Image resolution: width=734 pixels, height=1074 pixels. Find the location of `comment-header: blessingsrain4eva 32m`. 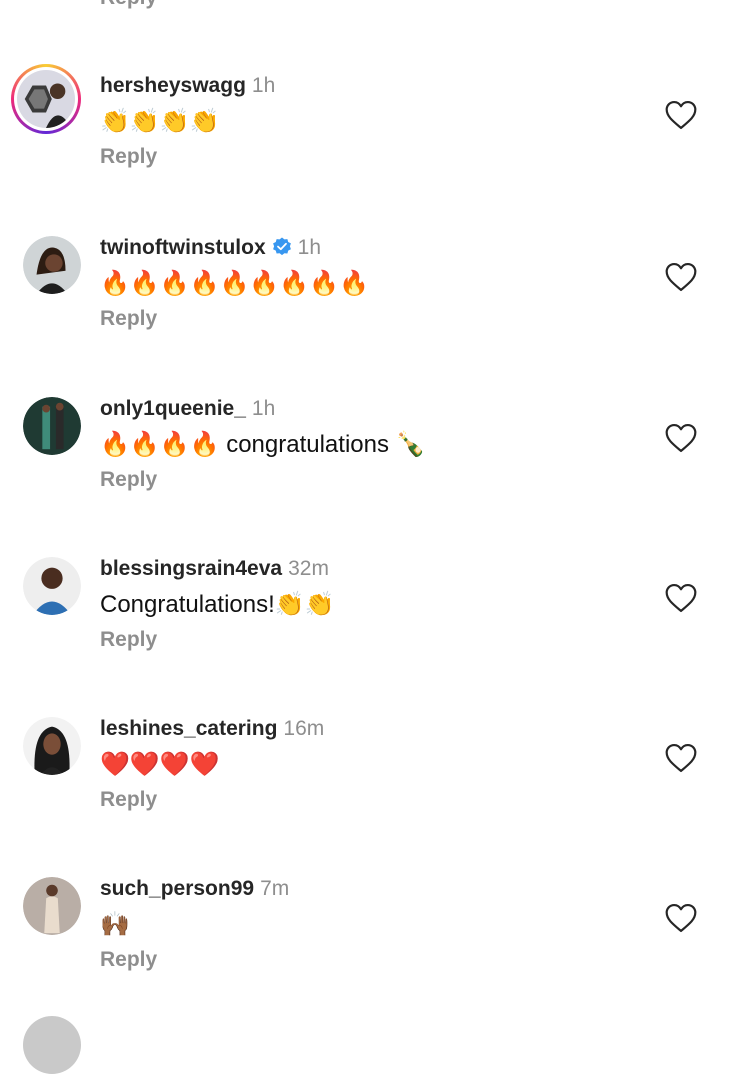

comment-header: blessingsrain4eva 32m is located at coordinates (214, 569).